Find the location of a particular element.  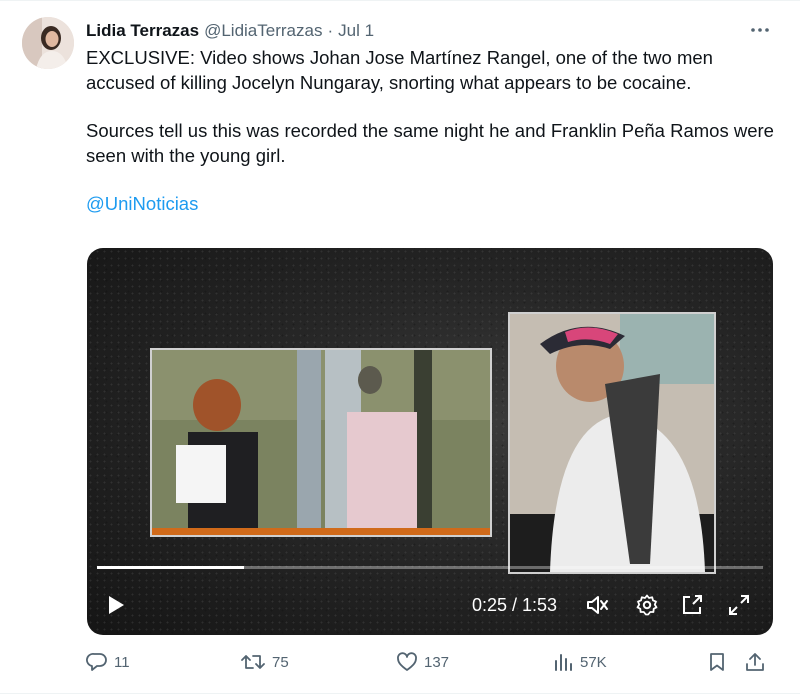

picture-in-picture-icon is located at coordinates (693, 605).